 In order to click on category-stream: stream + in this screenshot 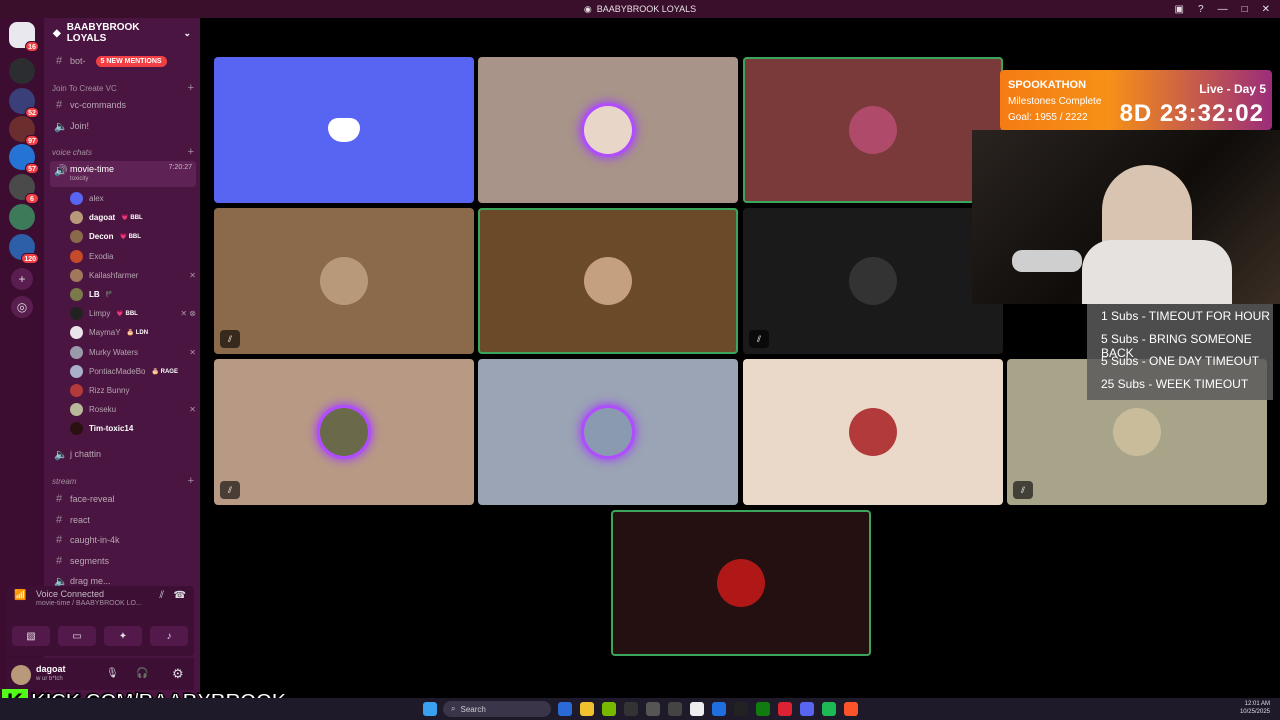, I will do `click(123, 481)`.